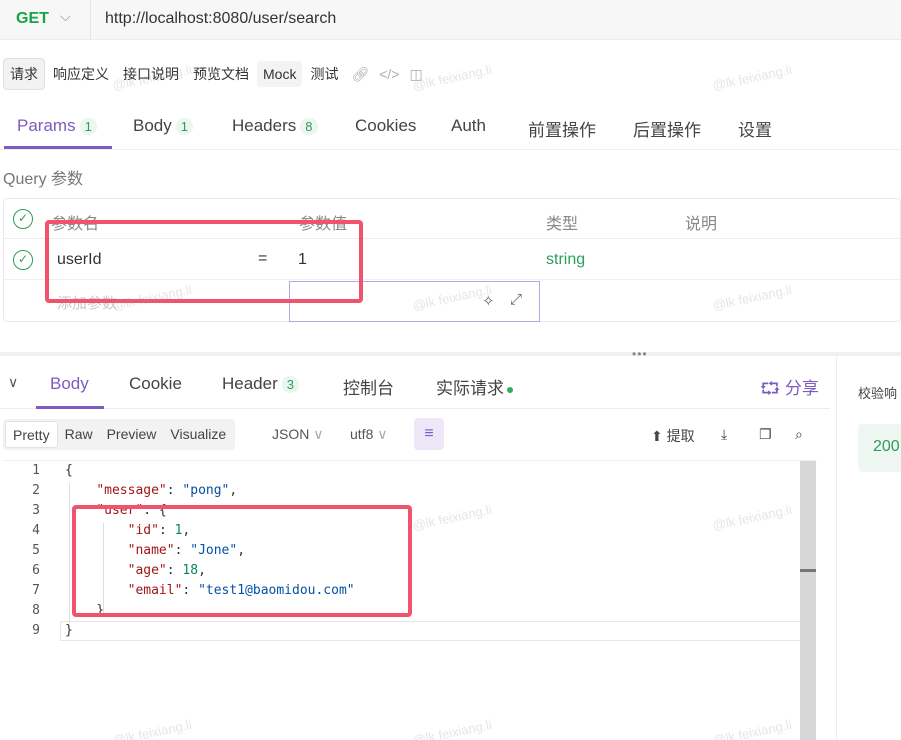 The height and width of the screenshot is (740, 901). What do you see at coordinates (368, 386) in the screenshot?
I see `tab-console: 控制台` at bounding box center [368, 386].